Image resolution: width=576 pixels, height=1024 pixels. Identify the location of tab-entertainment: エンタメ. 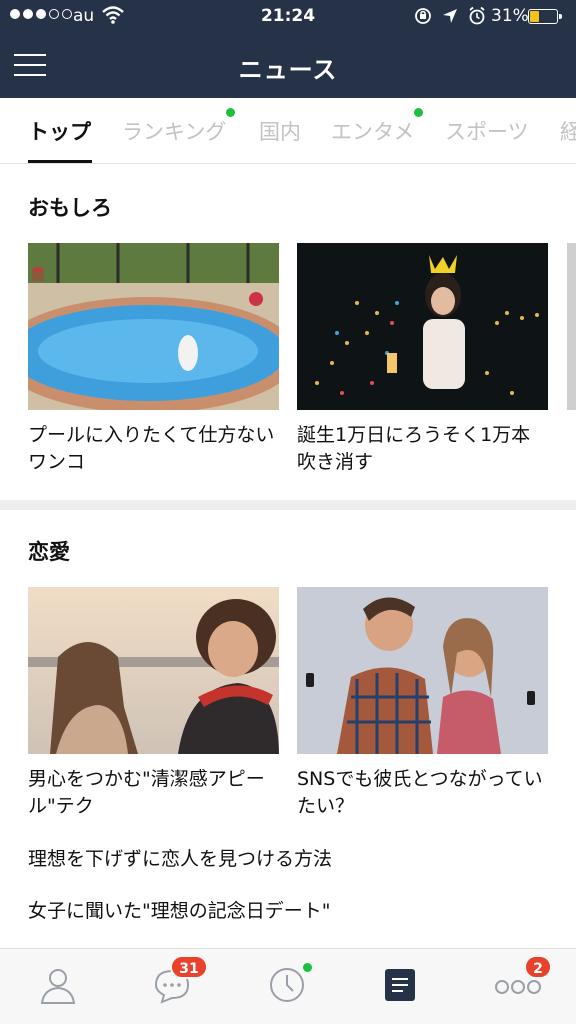
(377, 127).